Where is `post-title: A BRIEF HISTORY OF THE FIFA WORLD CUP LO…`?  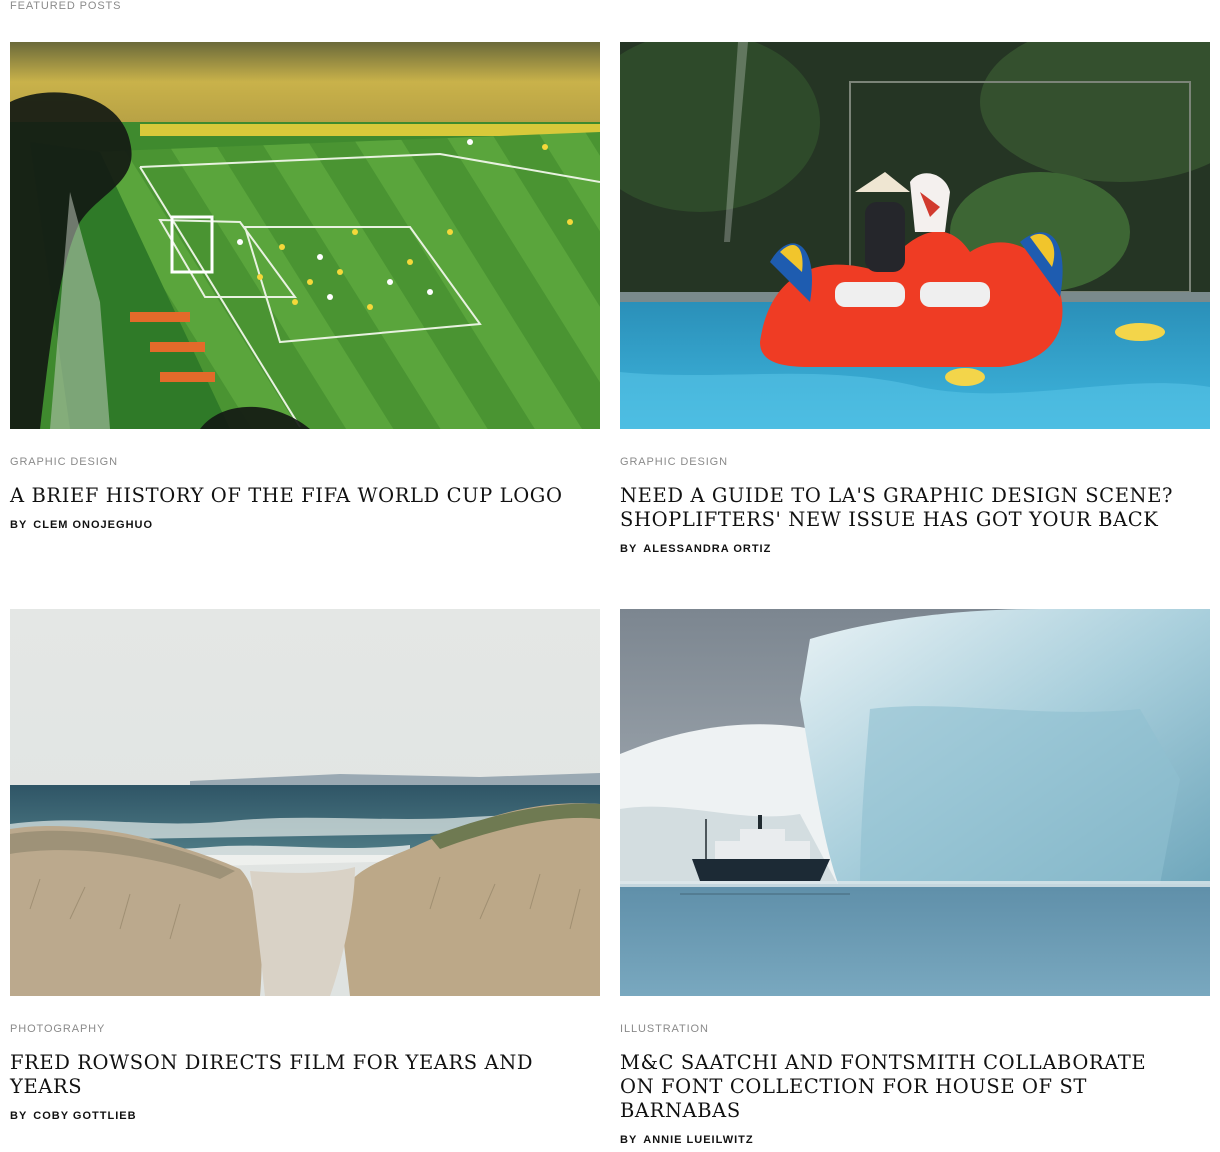
post-title: A BRIEF HISTORY OF THE FIFA WORLD CUP LO… is located at coordinates (290, 496).